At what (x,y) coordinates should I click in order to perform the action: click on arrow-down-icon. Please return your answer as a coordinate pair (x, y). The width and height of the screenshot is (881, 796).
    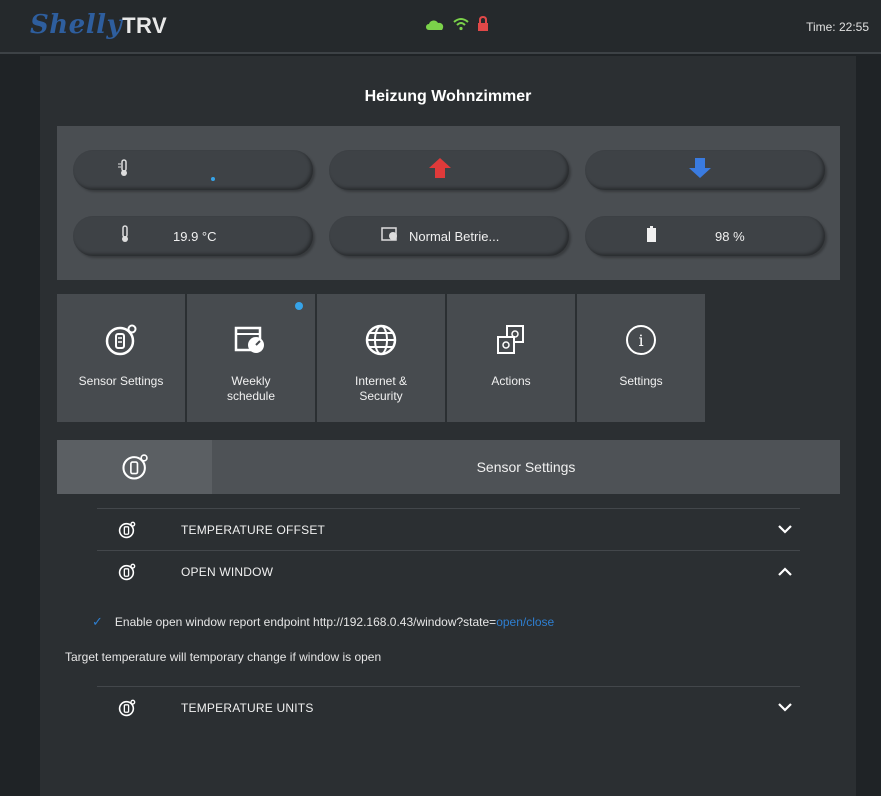
    Looking at the image, I should click on (700, 170).